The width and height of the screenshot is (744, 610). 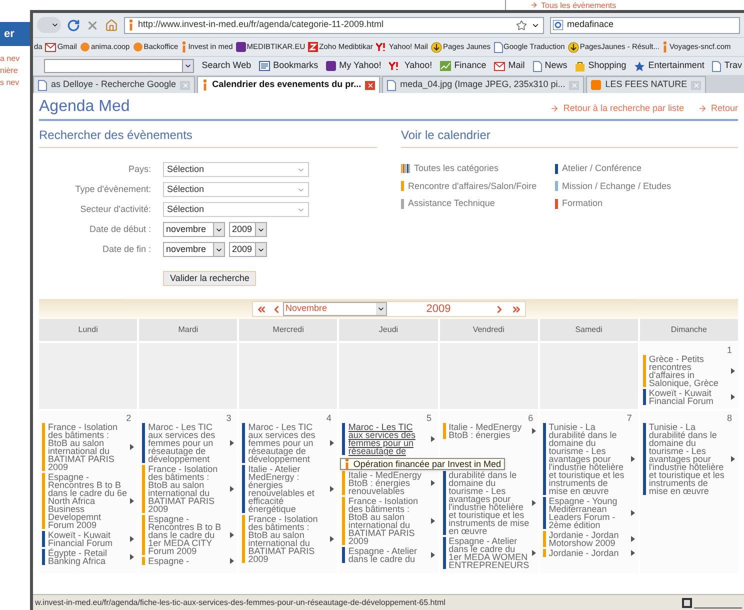 What do you see at coordinates (405, 169) in the screenshot?
I see `multicolor-bars-icon` at bounding box center [405, 169].